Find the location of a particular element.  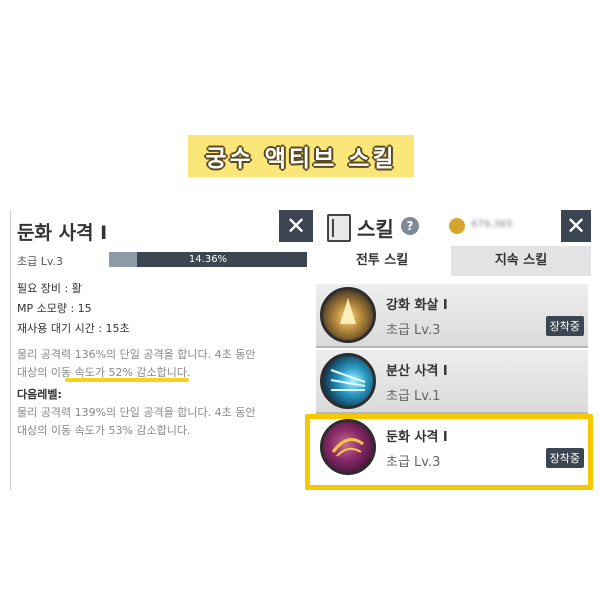

mp-cost: MP 소모량 : 15 is located at coordinates (54, 308).